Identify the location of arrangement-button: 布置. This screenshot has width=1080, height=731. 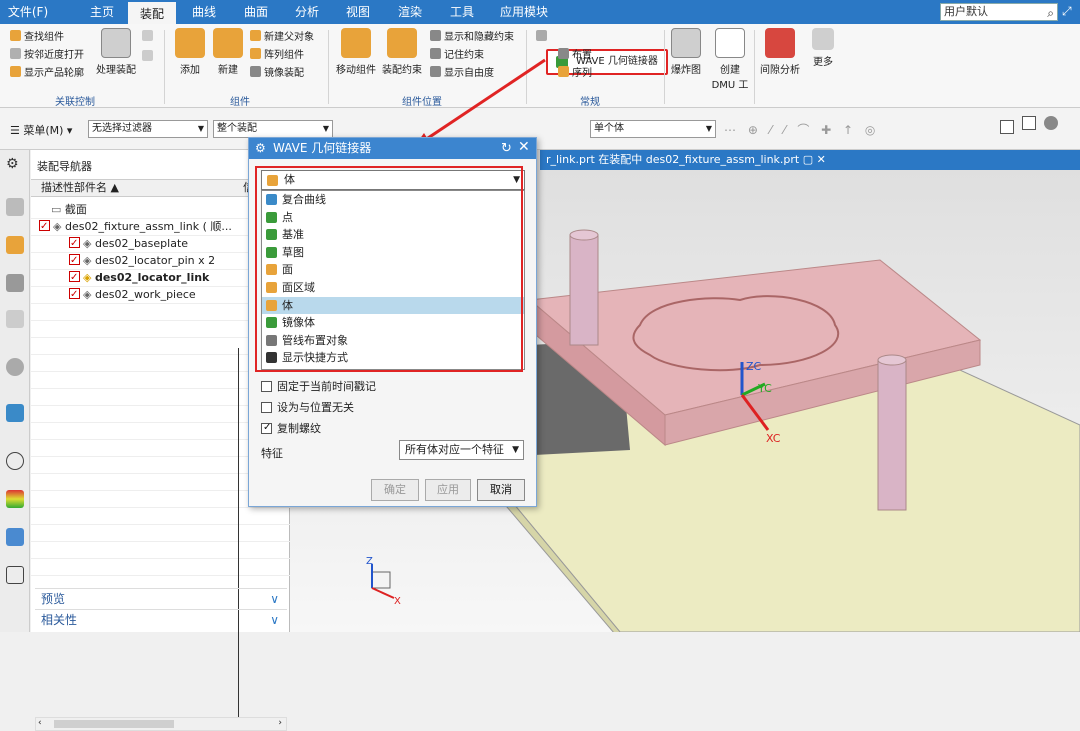
(575, 55).